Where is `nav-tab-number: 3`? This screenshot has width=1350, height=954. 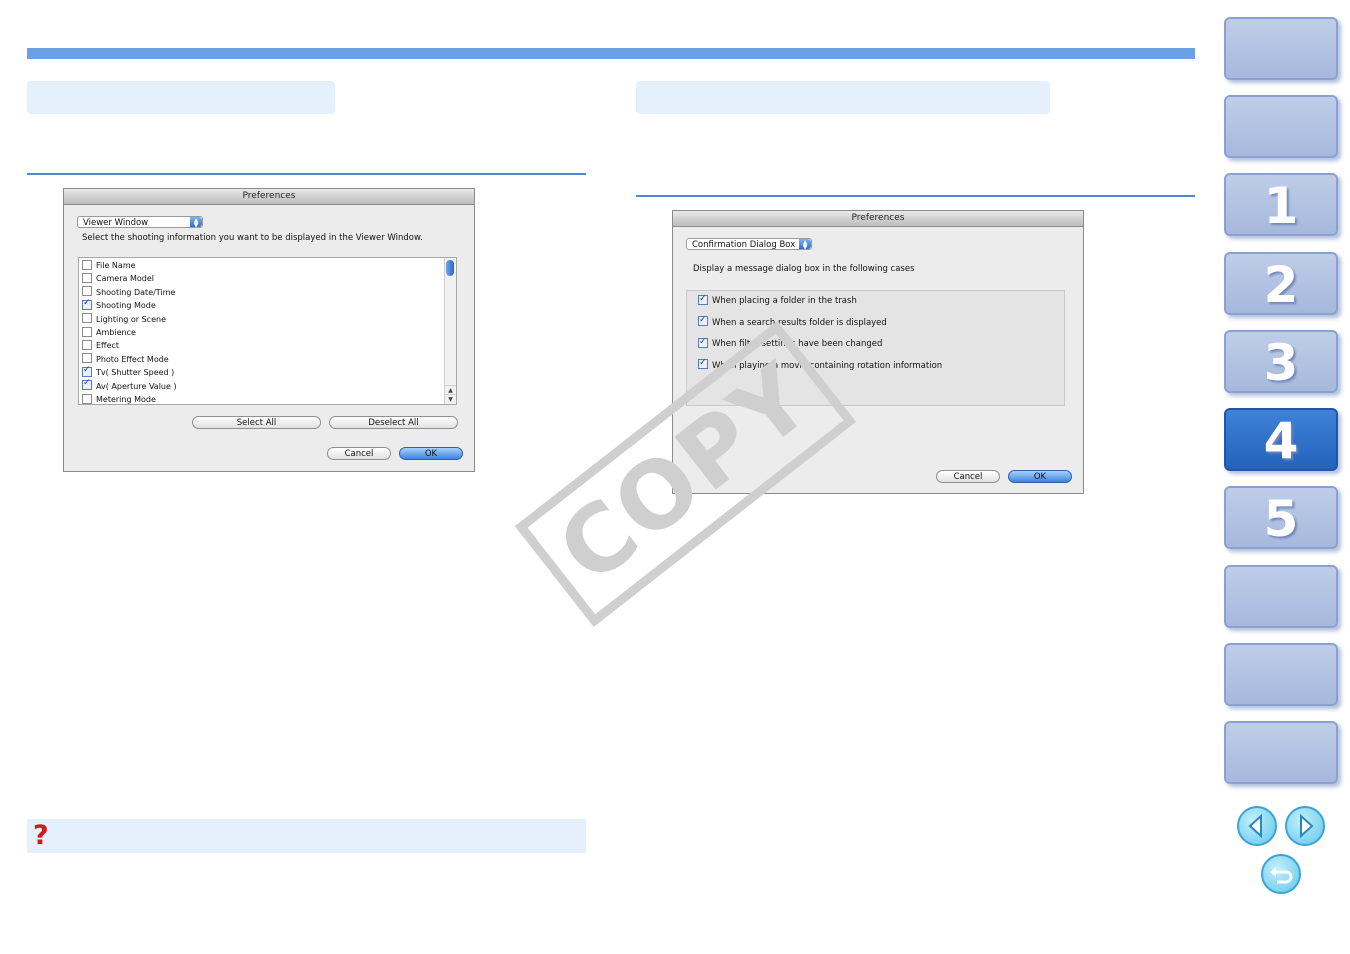
nav-tab-number: 3 is located at coordinates (1281, 363).